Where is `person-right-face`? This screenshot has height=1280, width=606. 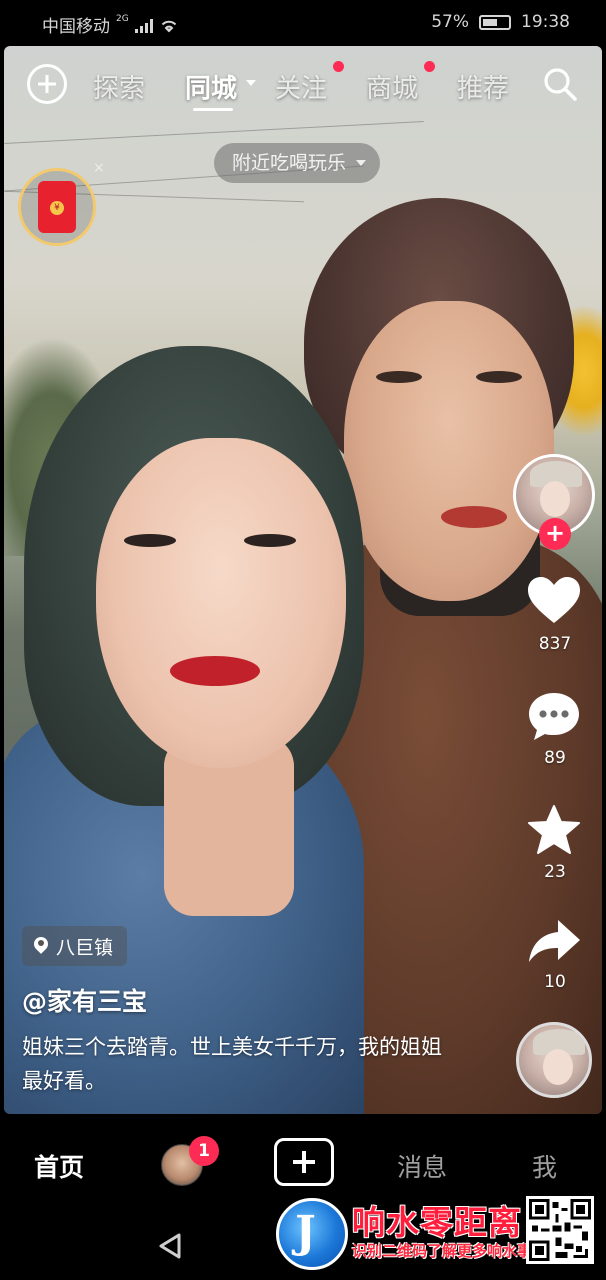
person-right-face is located at coordinates (449, 451).